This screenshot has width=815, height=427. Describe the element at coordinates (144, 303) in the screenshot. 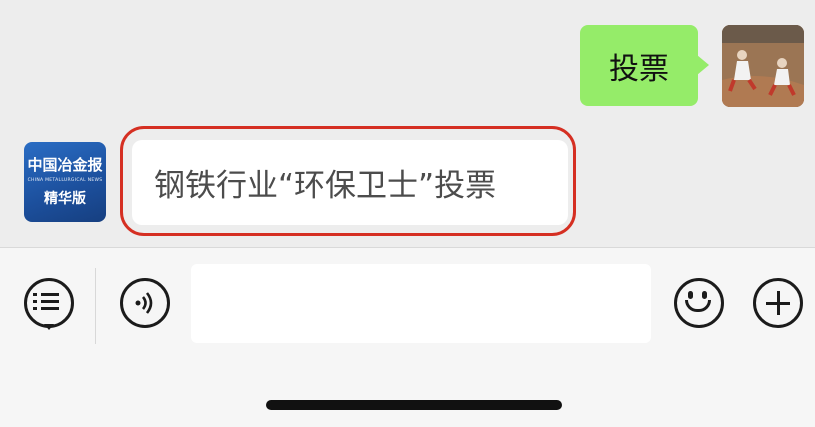

I see `voice-icon` at that location.